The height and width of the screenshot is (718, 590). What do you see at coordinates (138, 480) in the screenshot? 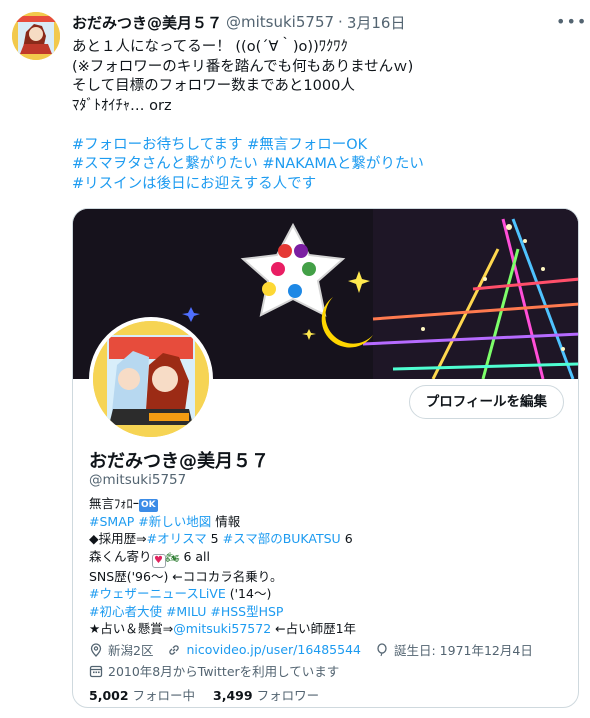
I see `profile-handle: @mitsuki5757` at bounding box center [138, 480].